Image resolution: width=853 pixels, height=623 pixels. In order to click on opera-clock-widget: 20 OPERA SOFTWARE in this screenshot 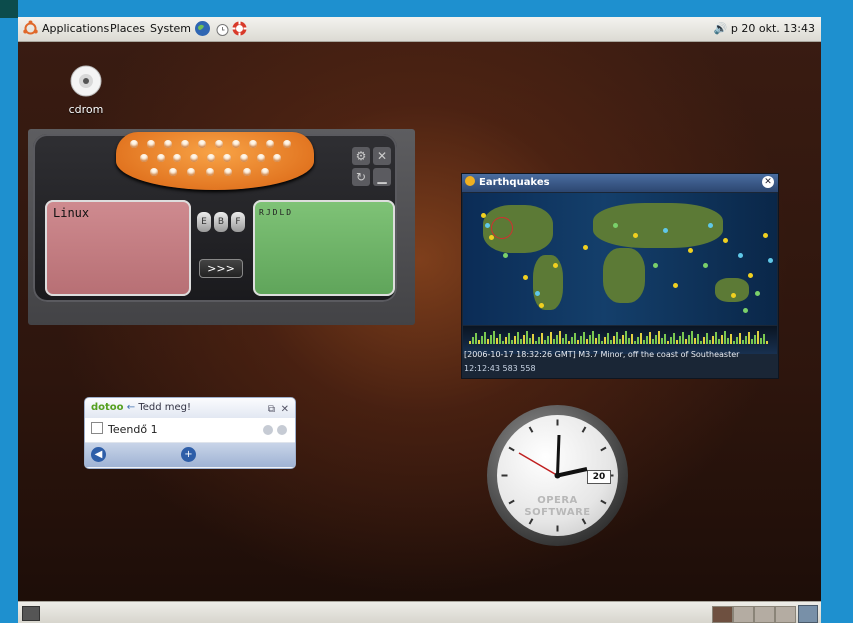, I will do `click(557, 475)`.